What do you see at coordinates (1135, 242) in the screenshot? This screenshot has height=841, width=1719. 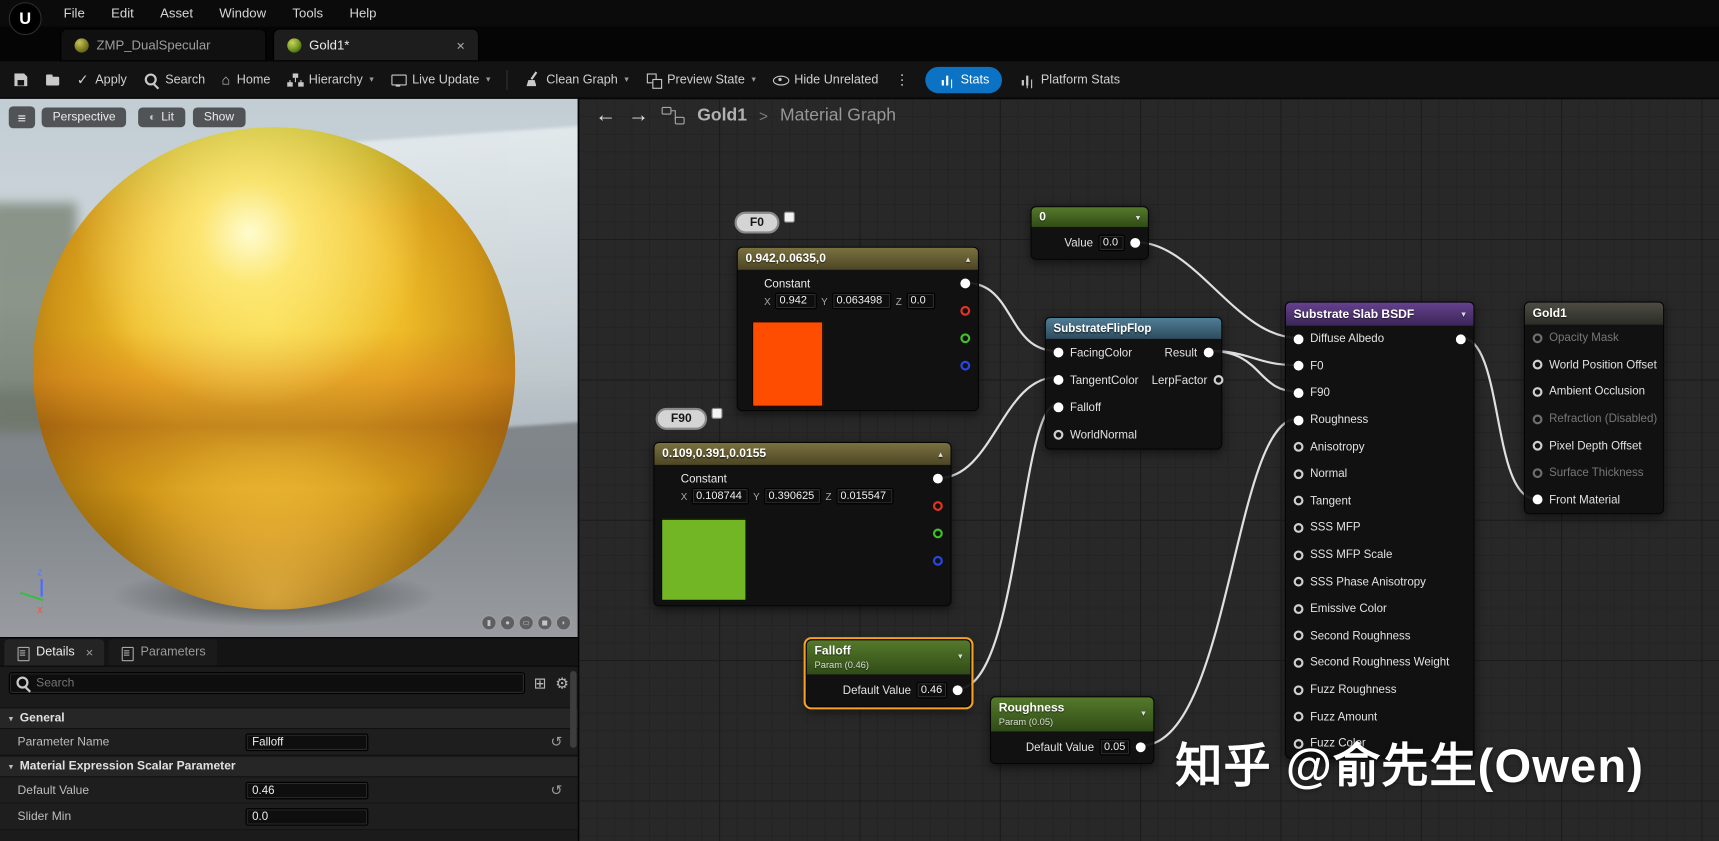 I see `output-pin` at bounding box center [1135, 242].